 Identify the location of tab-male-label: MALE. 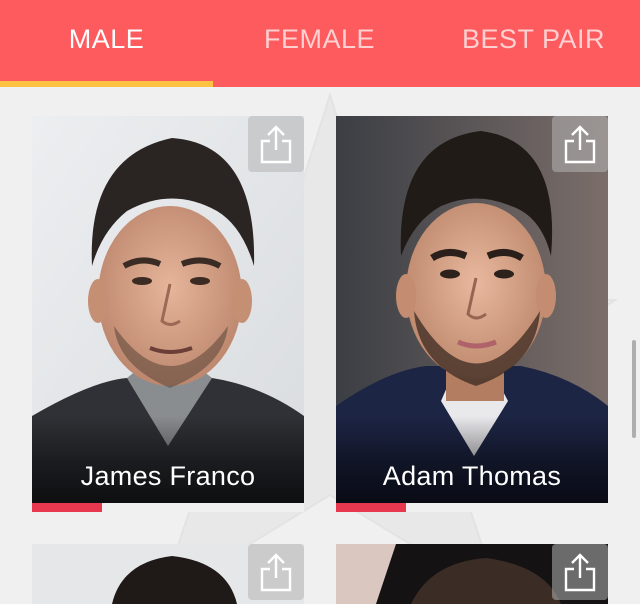
(106, 39).